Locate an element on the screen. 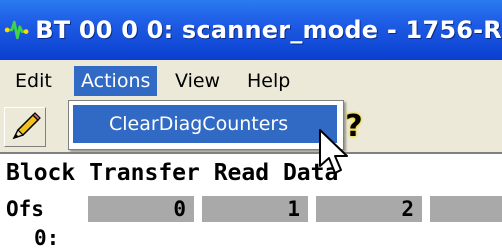 This screenshot has height=250, width=502. column-header-0: 0 is located at coordinates (141, 209).